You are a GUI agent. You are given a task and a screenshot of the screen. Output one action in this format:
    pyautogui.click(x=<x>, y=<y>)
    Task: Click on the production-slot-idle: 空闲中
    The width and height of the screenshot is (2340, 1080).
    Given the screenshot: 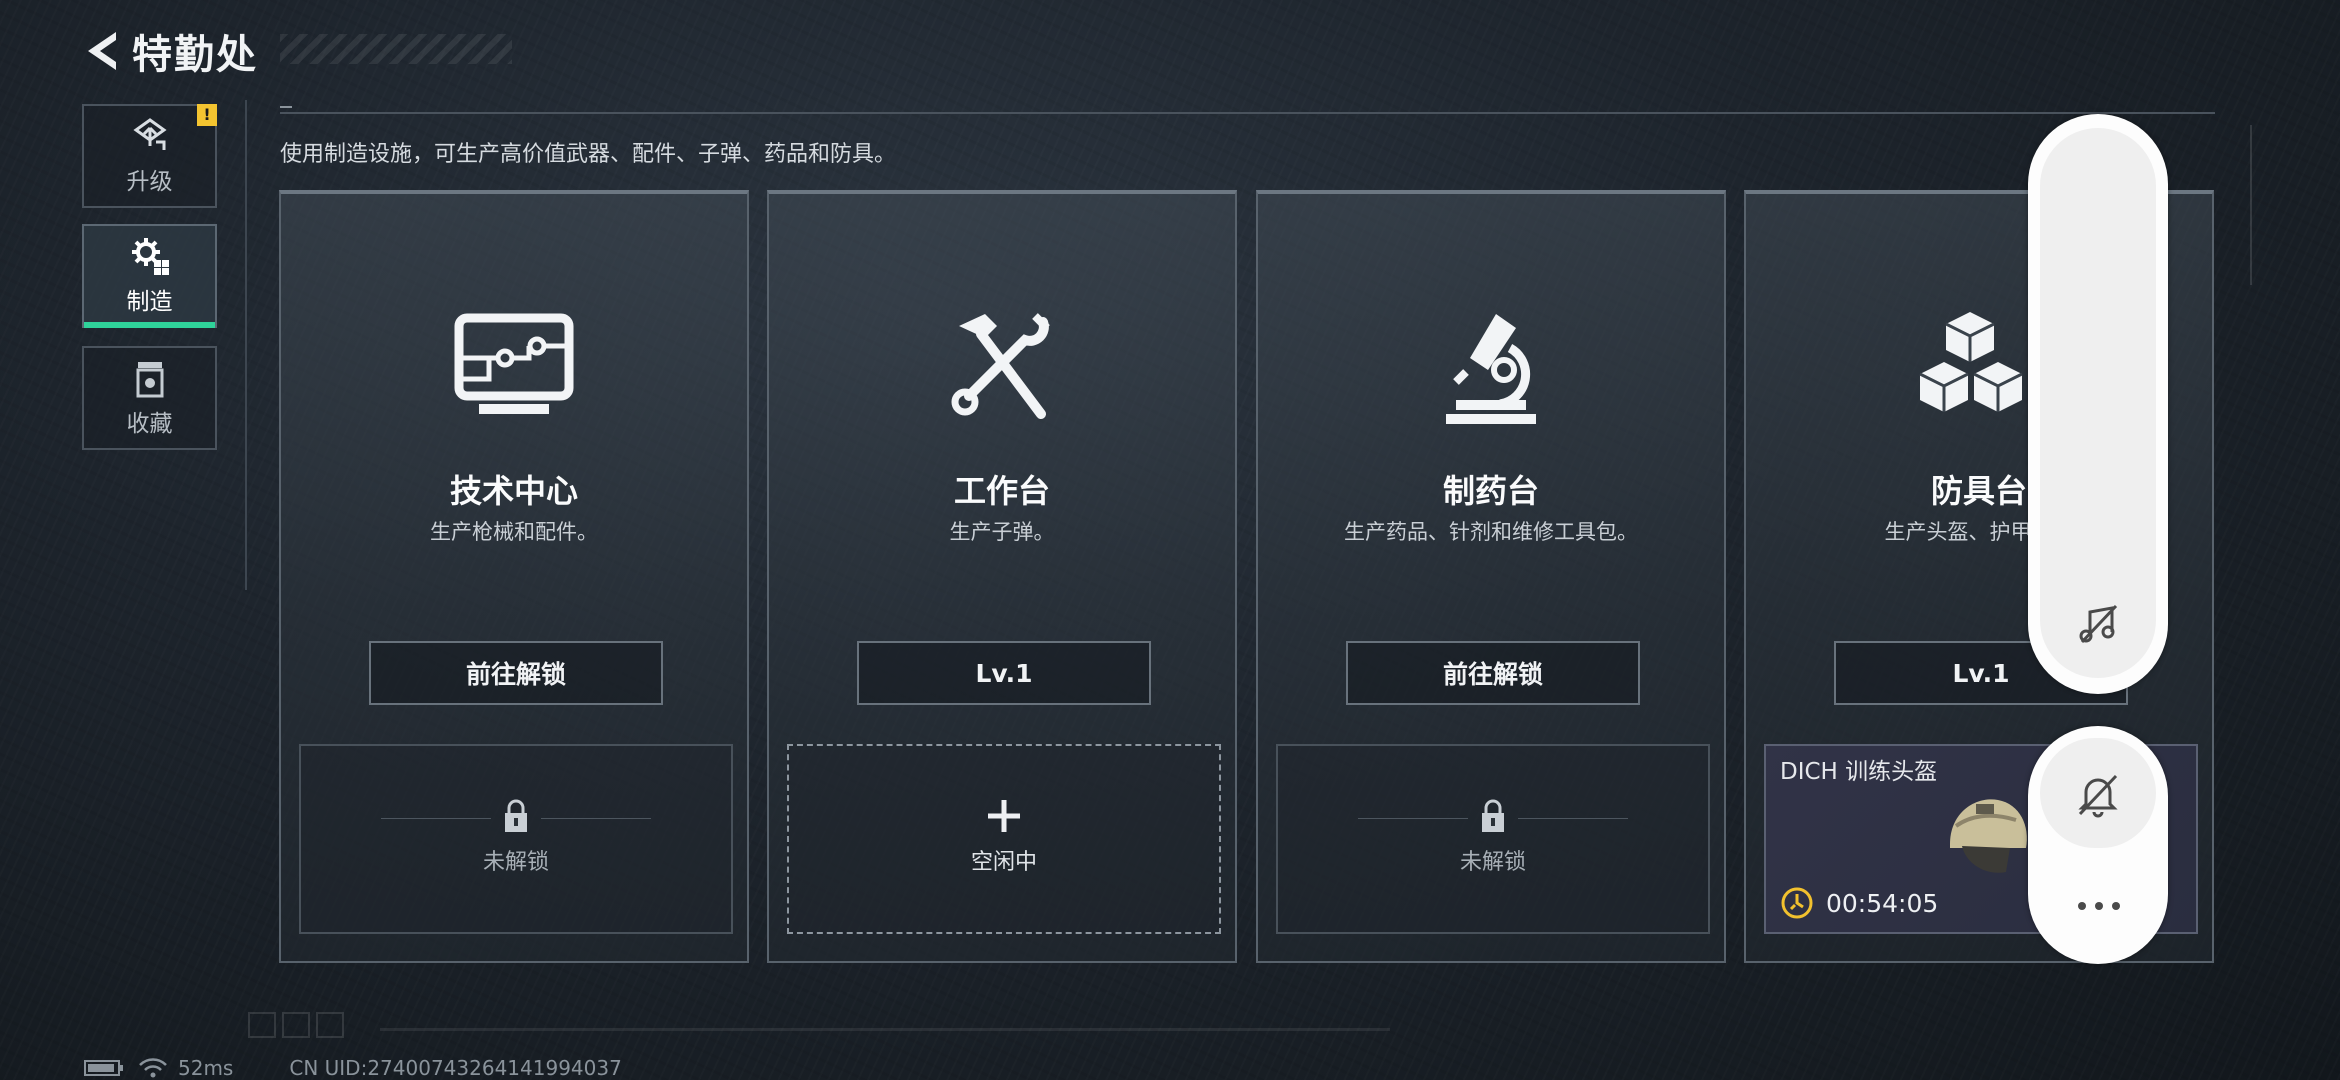 What is the action you would take?
    pyautogui.click(x=1004, y=839)
    